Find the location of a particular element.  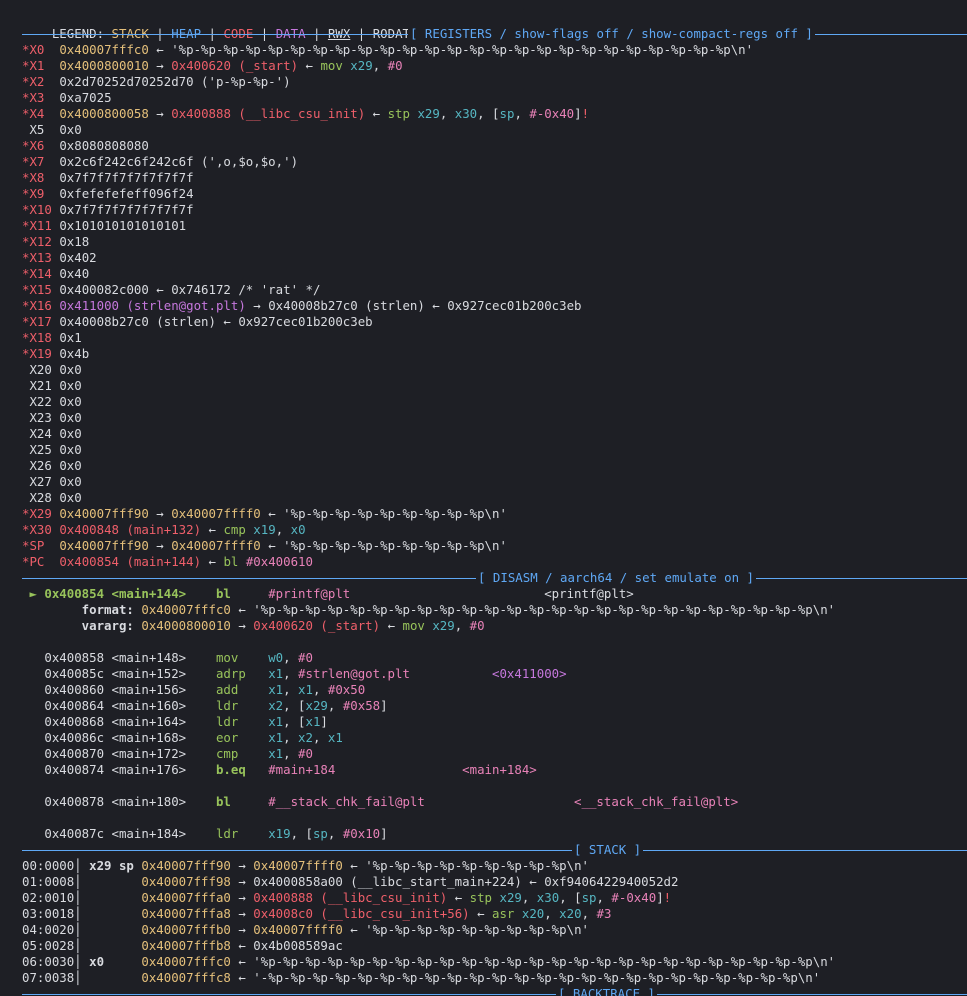

register-row-segment: *X8 is located at coordinates (41, 177).